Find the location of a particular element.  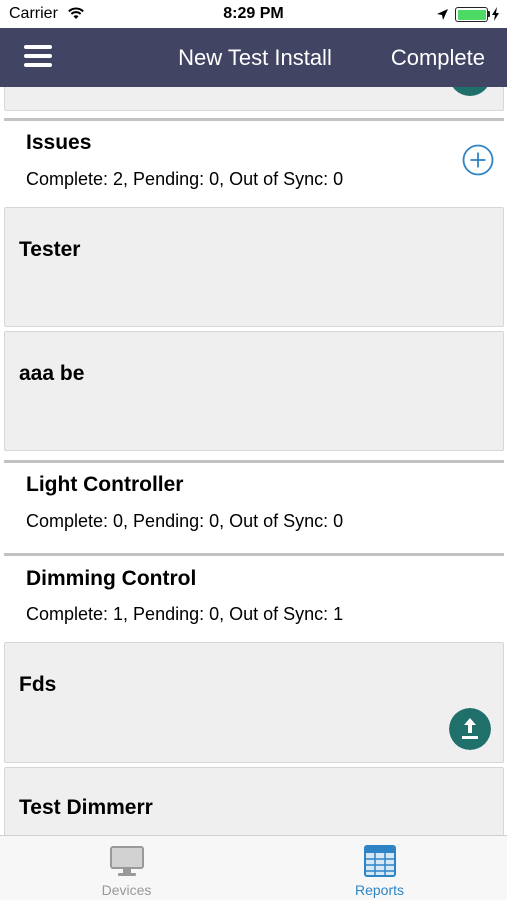

item-title: Fds is located at coordinates (38, 684).